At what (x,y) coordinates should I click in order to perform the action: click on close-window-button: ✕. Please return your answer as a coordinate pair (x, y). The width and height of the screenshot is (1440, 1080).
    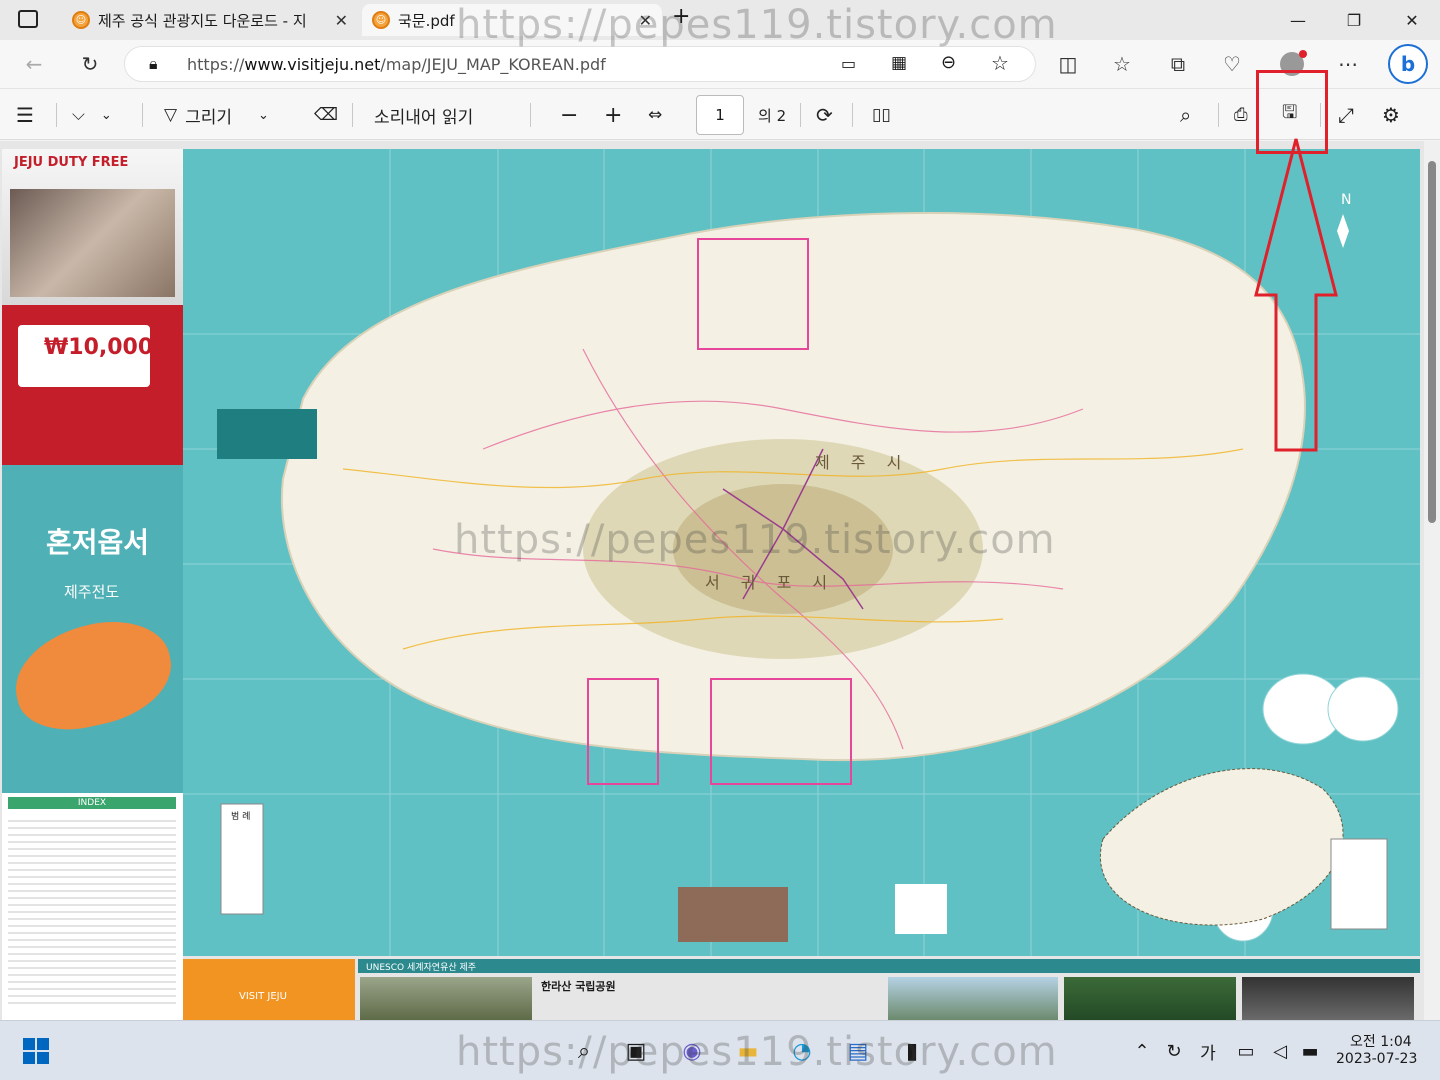
    Looking at the image, I should click on (1412, 20).